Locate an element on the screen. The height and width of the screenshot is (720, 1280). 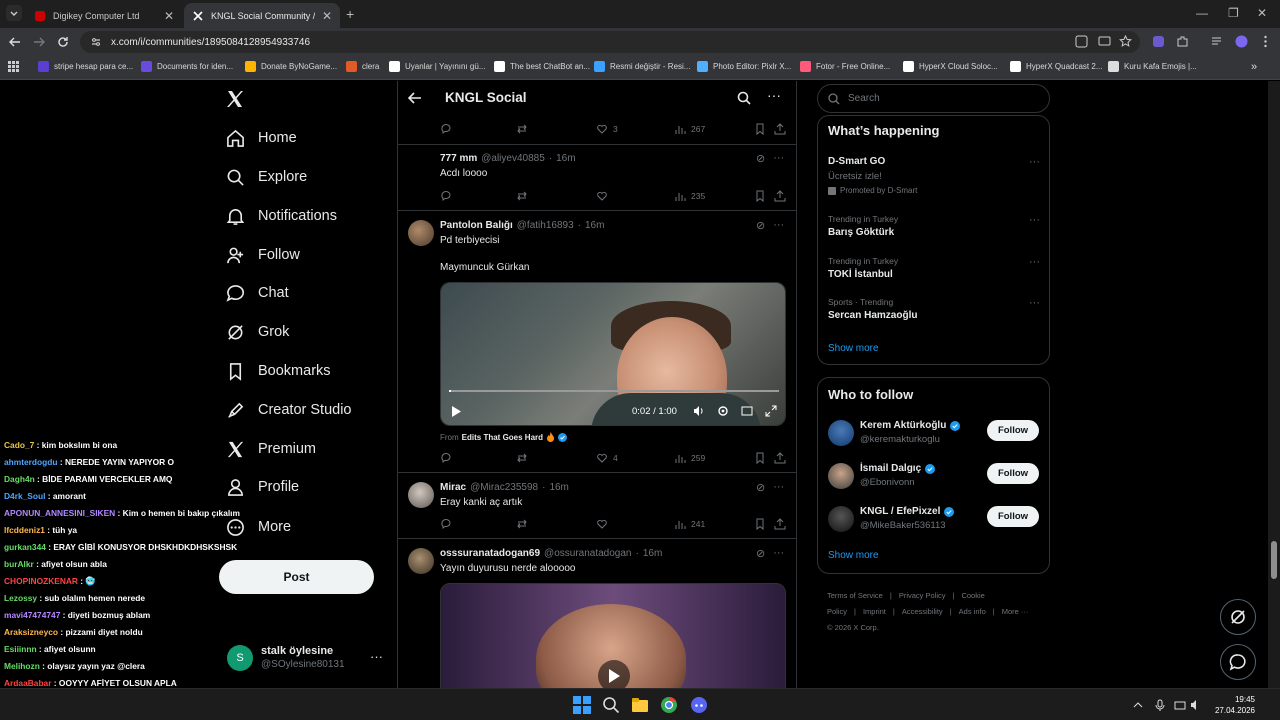
tweet-handle: @aliyev40885 is located at coordinates (513, 158).